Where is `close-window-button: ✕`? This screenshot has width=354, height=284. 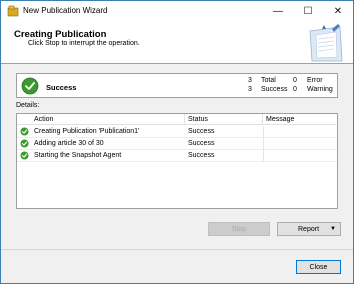 close-window-button: ✕ is located at coordinates (338, 11).